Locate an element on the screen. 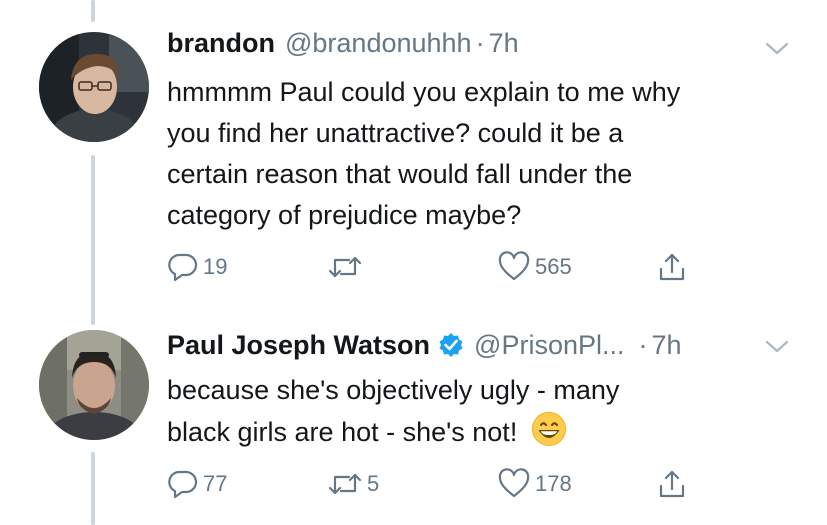 The height and width of the screenshot is (525, 827). reply-button: 77 is located at coordinates (197, 484).